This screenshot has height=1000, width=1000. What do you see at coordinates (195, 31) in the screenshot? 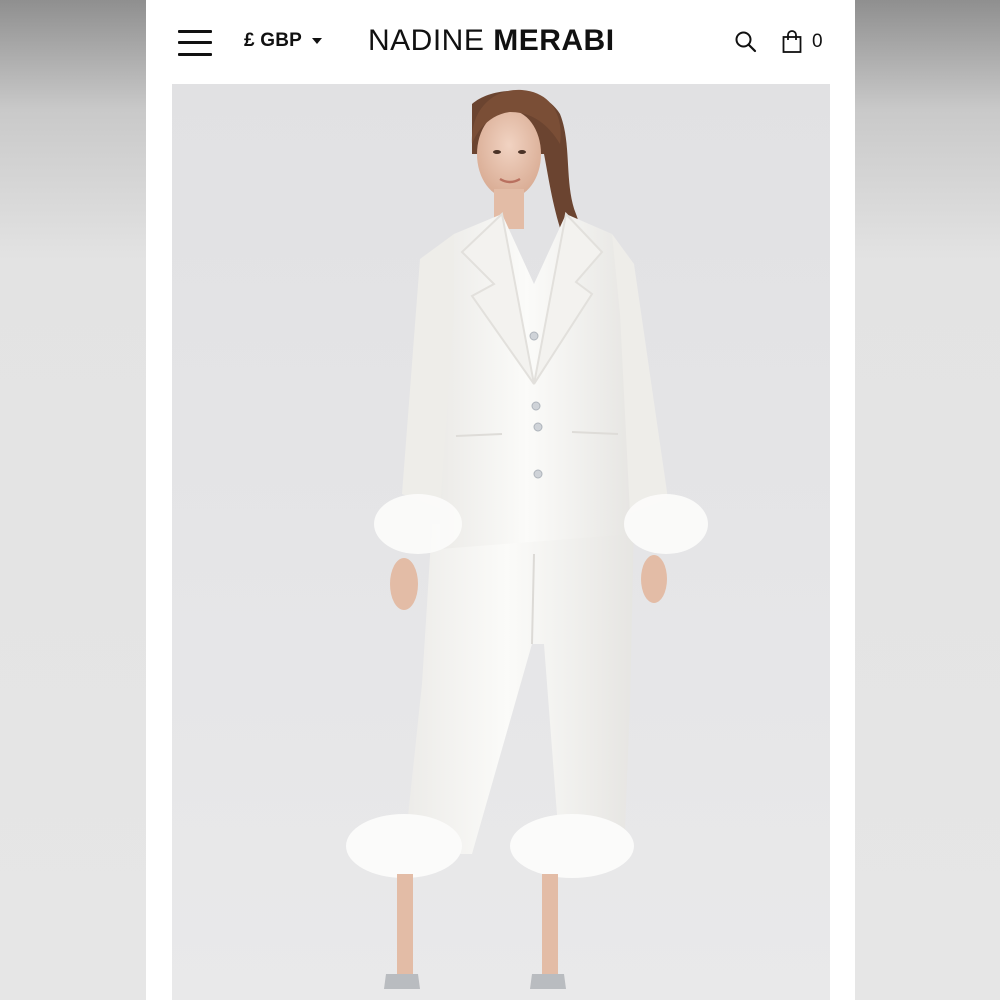
I see `hamburger-menu-icon` at bounding box center [195, 31].